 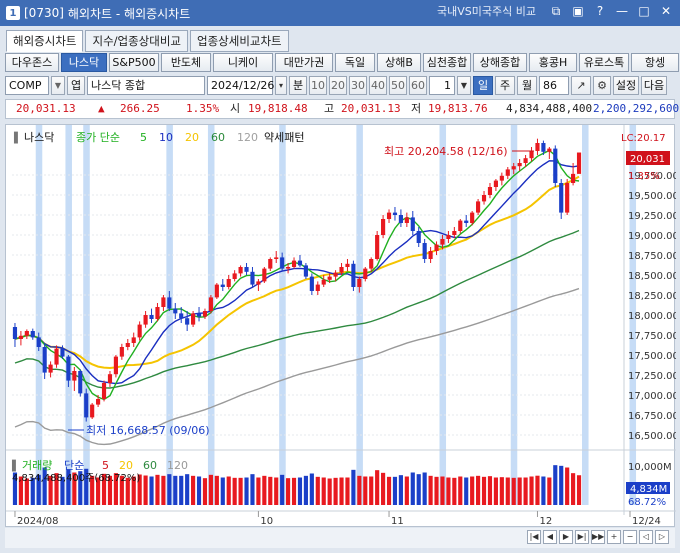 What do you see at coordinates (553, 62) in the screenshot?
I see `index-button-hk-h: 홍콩H` at bounding box center [553, 62].